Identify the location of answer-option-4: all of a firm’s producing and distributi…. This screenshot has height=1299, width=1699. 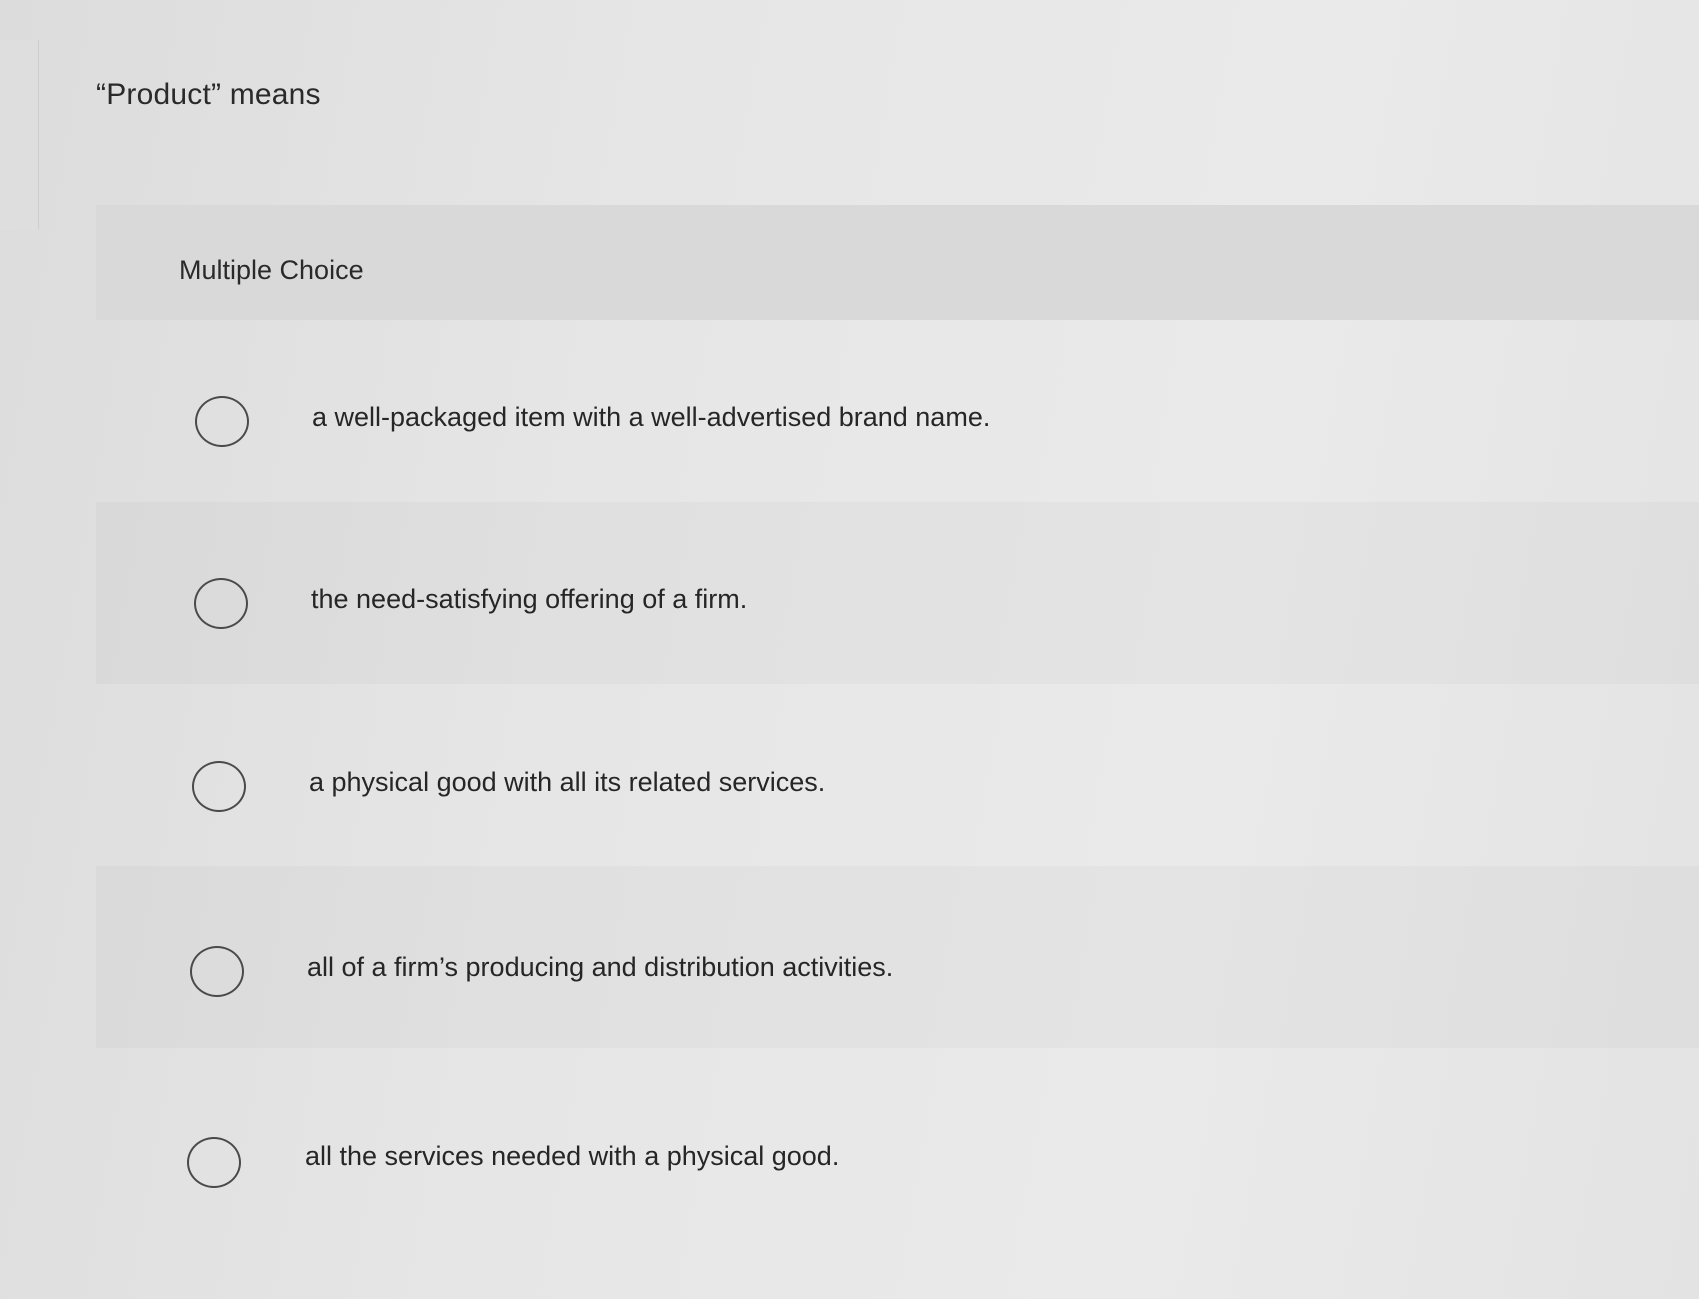
(897, 957).